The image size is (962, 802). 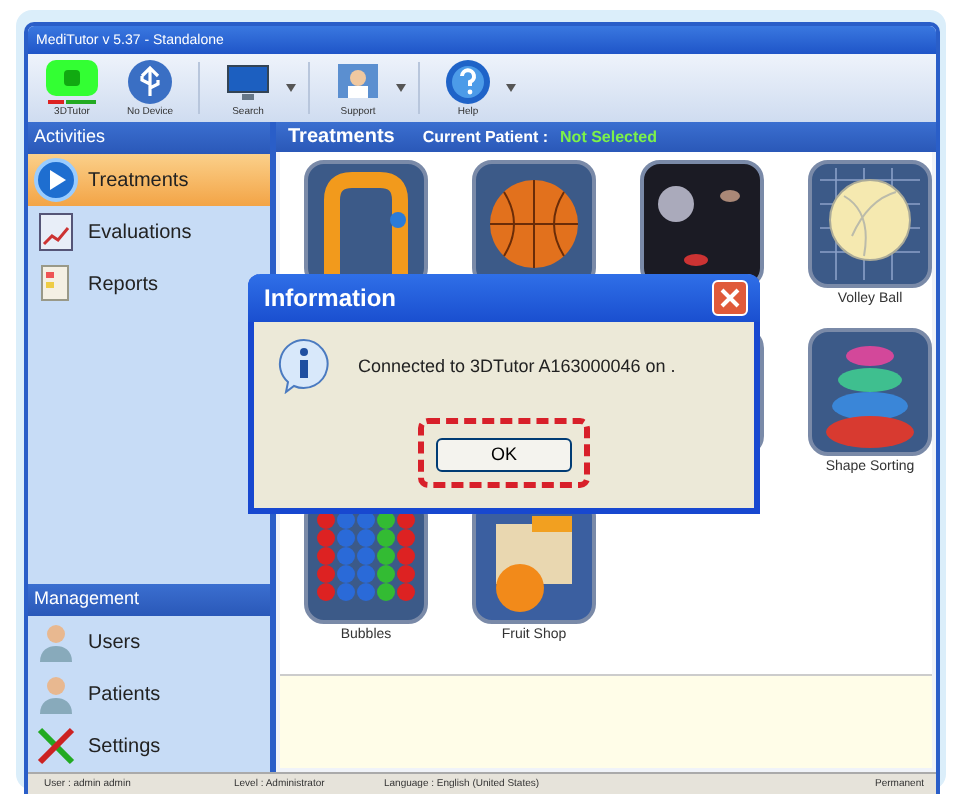 I want to click on patient-value: Not Selected, so click(x=608, y=137).